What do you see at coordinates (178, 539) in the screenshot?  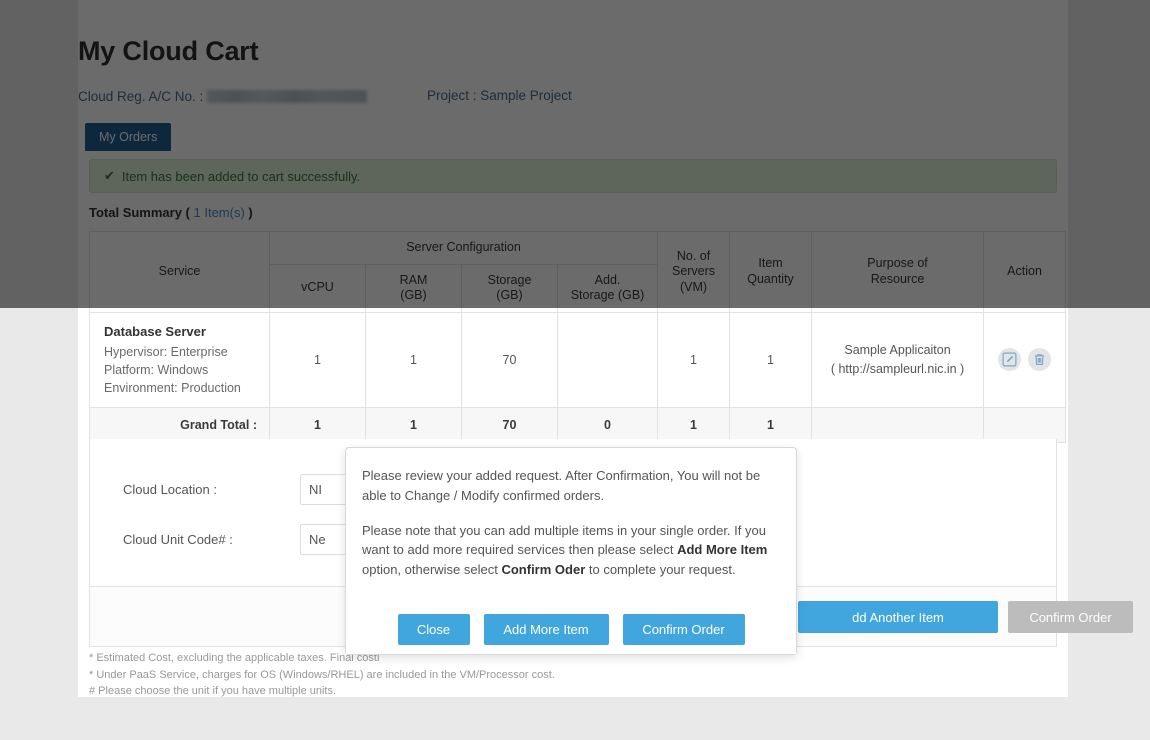 I see `cloud-unit-code-label: Cloud Unit Code# :` at bounding box center [178, 539].